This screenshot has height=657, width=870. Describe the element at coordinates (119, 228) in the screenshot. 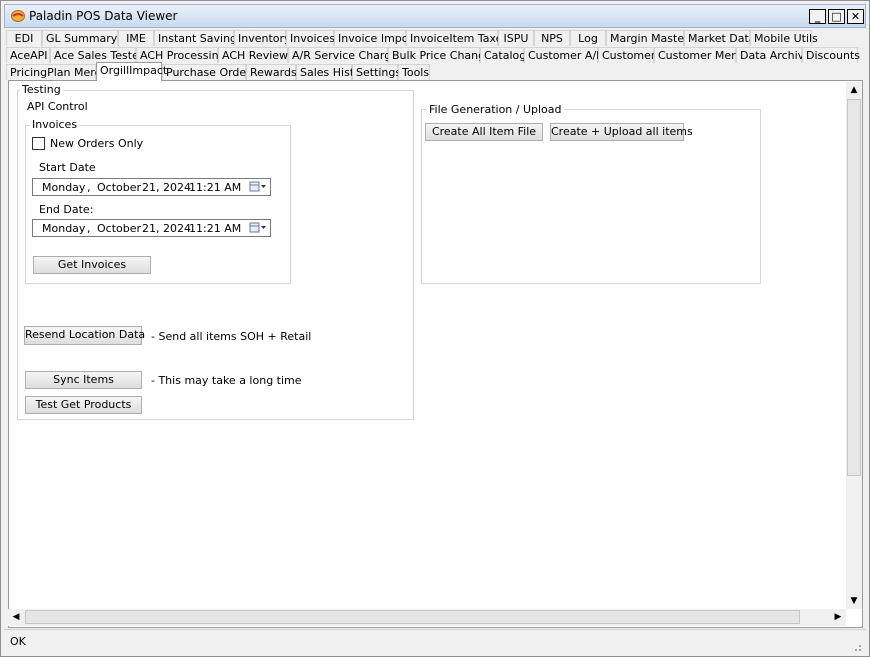

I see `end-month: October` at that location.